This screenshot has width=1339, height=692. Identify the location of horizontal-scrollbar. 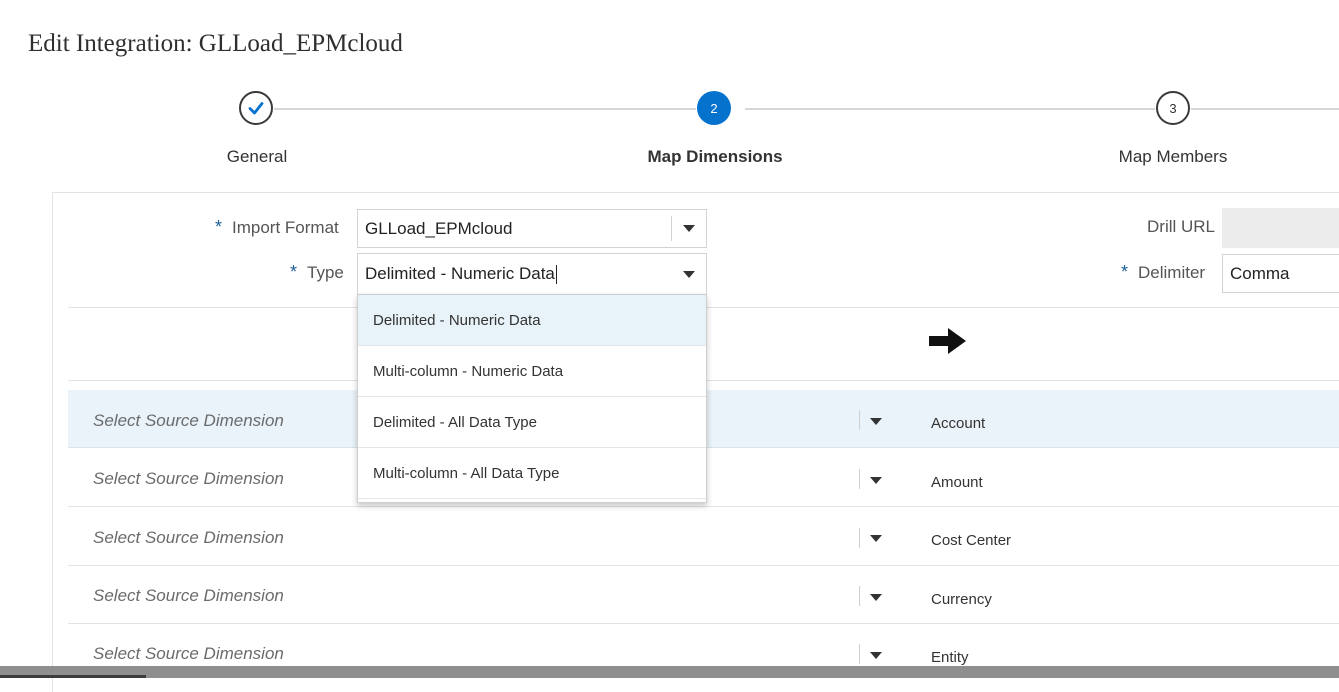
(669, 672).